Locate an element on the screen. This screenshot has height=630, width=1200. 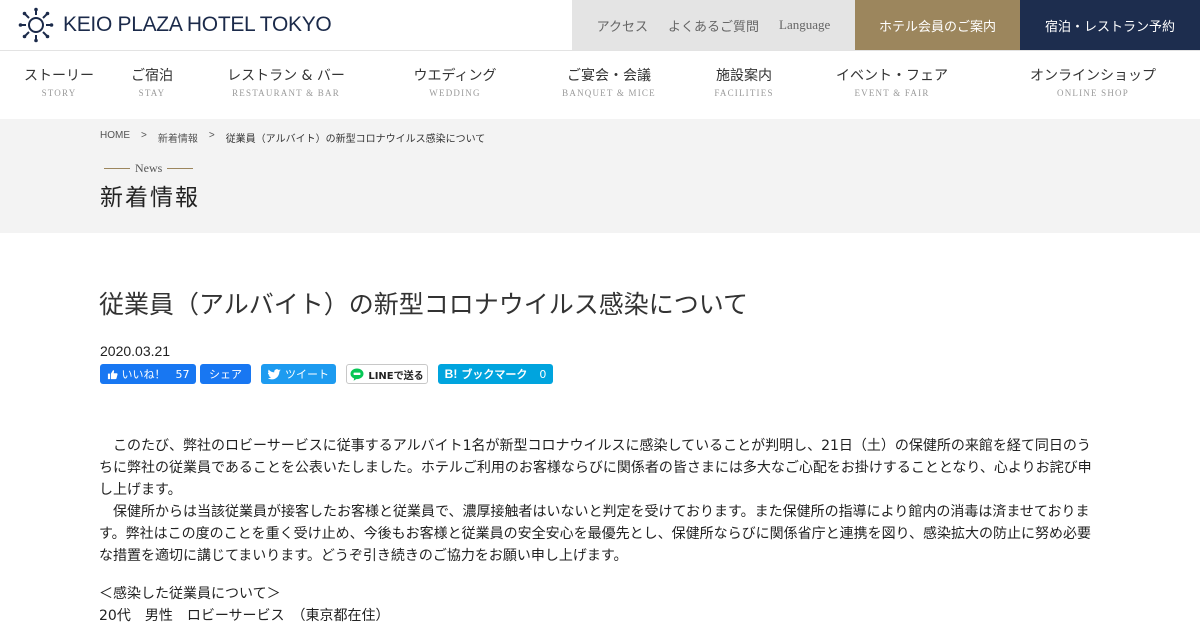
nav-item-stay: ご宿泊 STAY is located at coordinates (152, 83).